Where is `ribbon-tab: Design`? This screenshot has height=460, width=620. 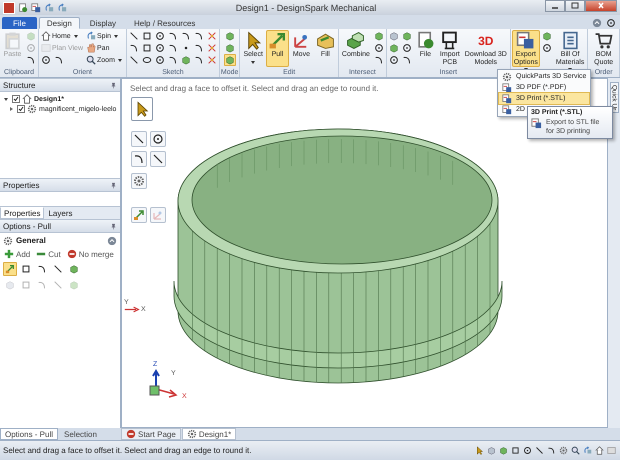 ribbon-tab: Design is located at coordinates (59, 23).